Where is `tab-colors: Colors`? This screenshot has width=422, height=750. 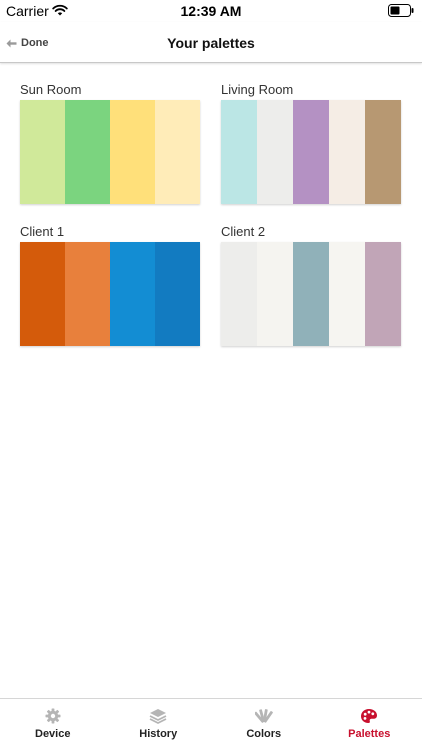
tab-colors: Colors is located at coordinates (264, 724).